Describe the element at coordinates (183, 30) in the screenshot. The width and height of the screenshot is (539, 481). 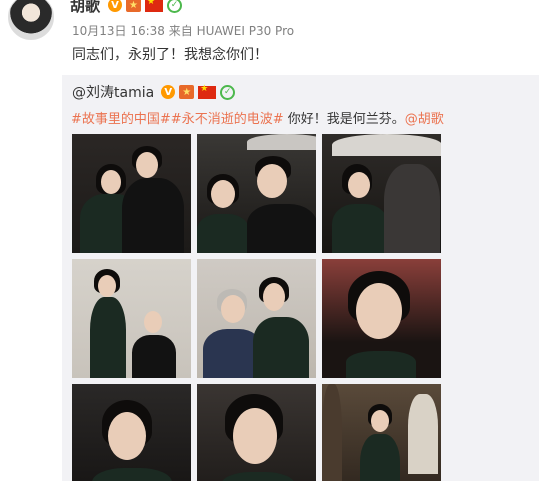
I see `post-meta: 10月13日 16:38 来自 HUAWEI P30 Pro` at that location.